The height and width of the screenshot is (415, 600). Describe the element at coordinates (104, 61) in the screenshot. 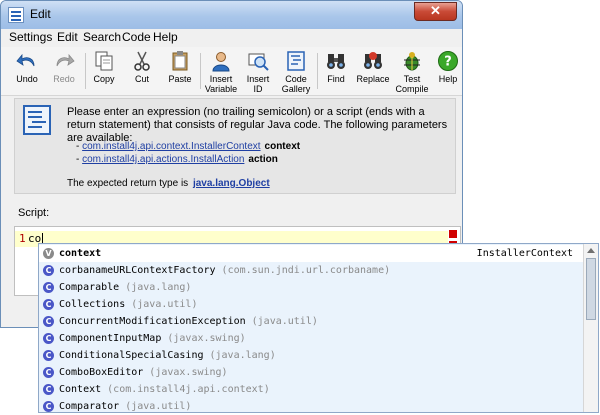

I see `copy-icon` at that location.